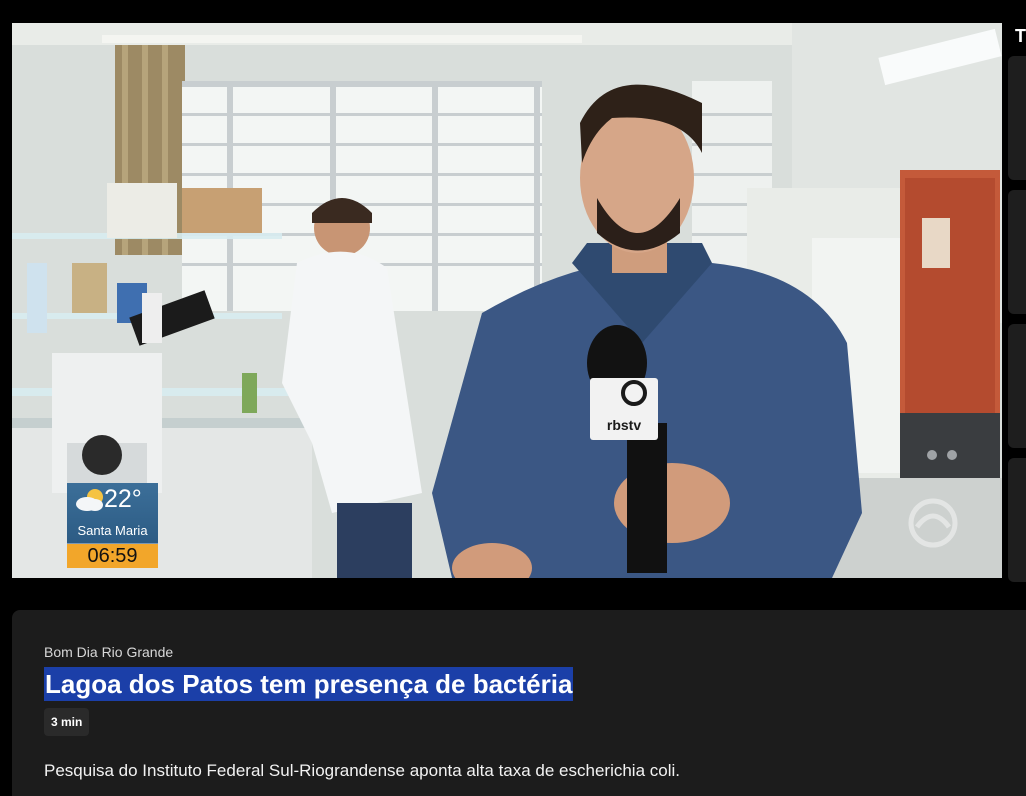  What do you see at coordinates (123, 499) in the screenshot?
I see `temperature-value: 22°` at bounding box center [123, 499].